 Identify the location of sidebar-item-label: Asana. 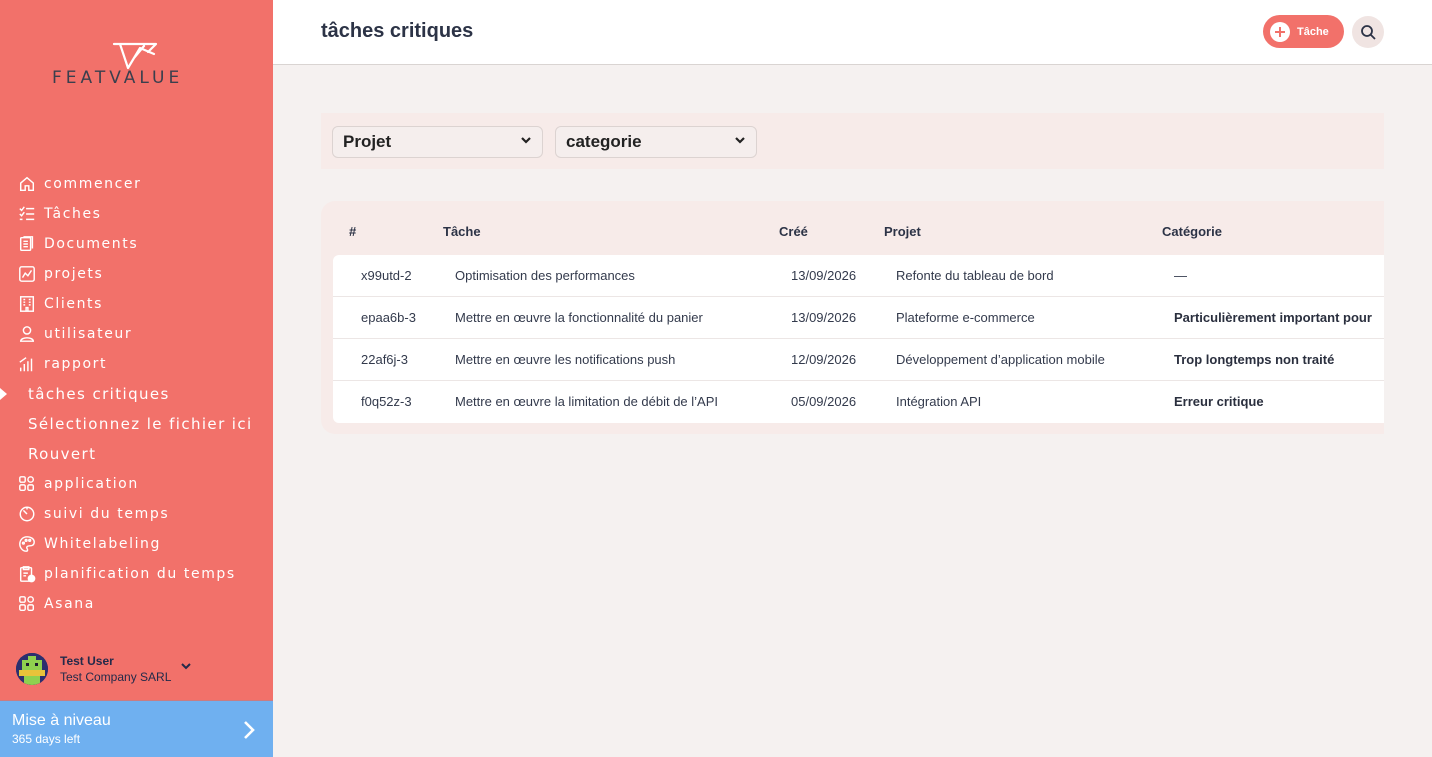
(69, 604).